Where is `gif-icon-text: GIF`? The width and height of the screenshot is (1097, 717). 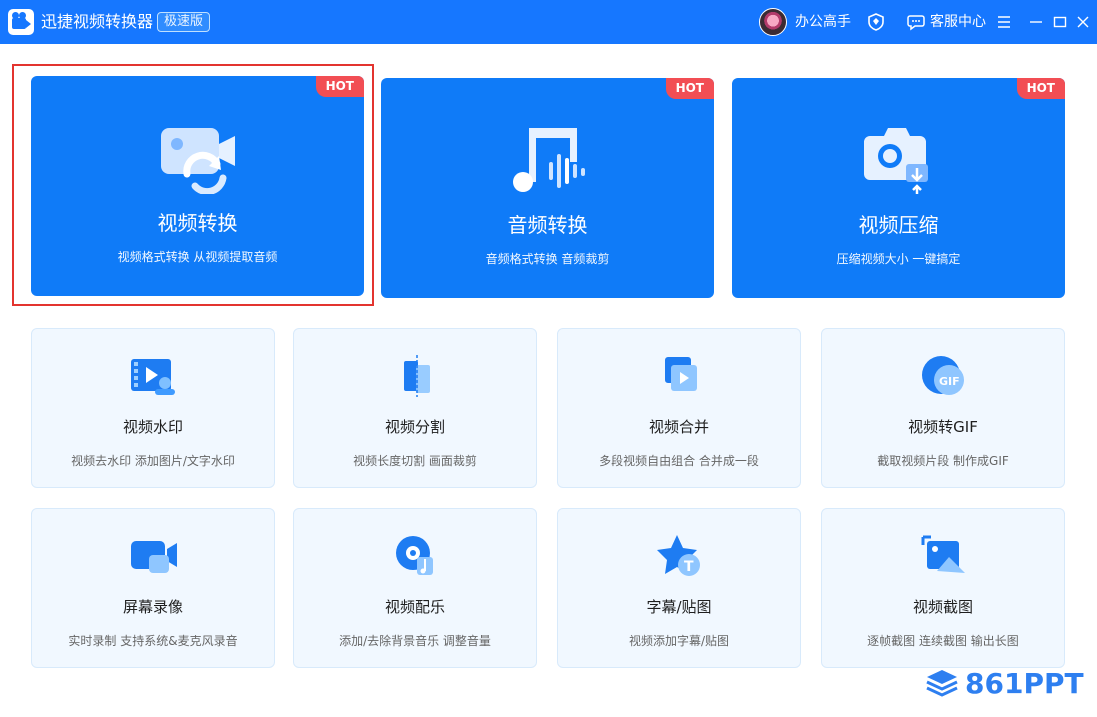
gif-icon-text: GIF is located at coordinates (949, 381).